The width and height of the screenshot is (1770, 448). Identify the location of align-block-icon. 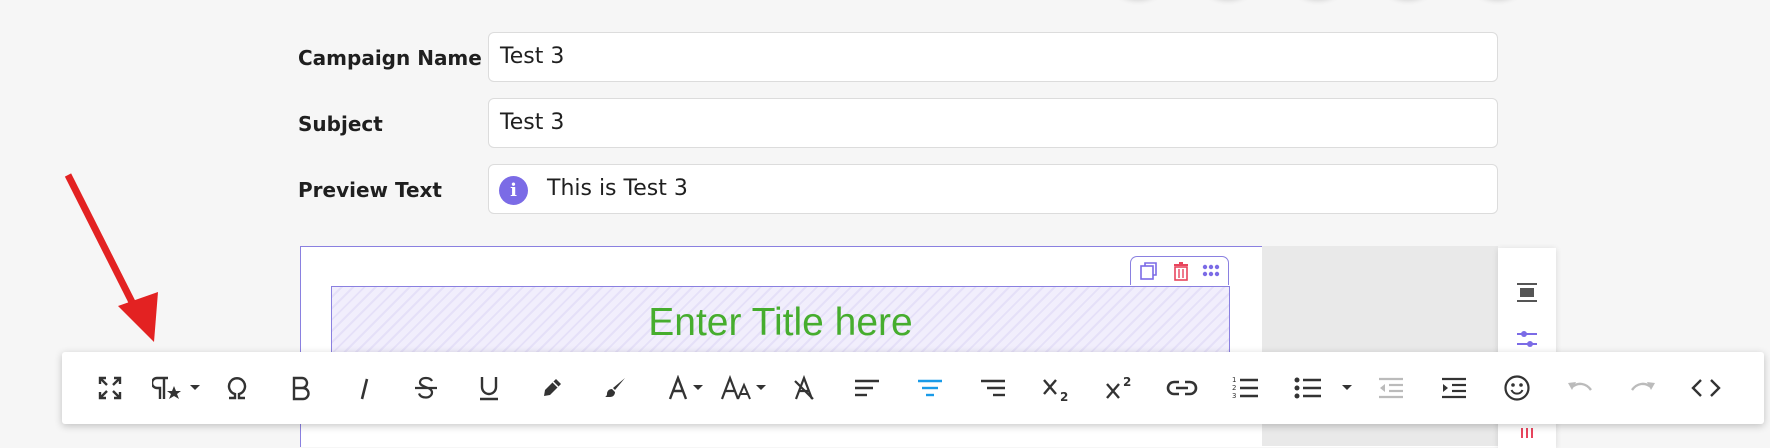
(1527, 294).